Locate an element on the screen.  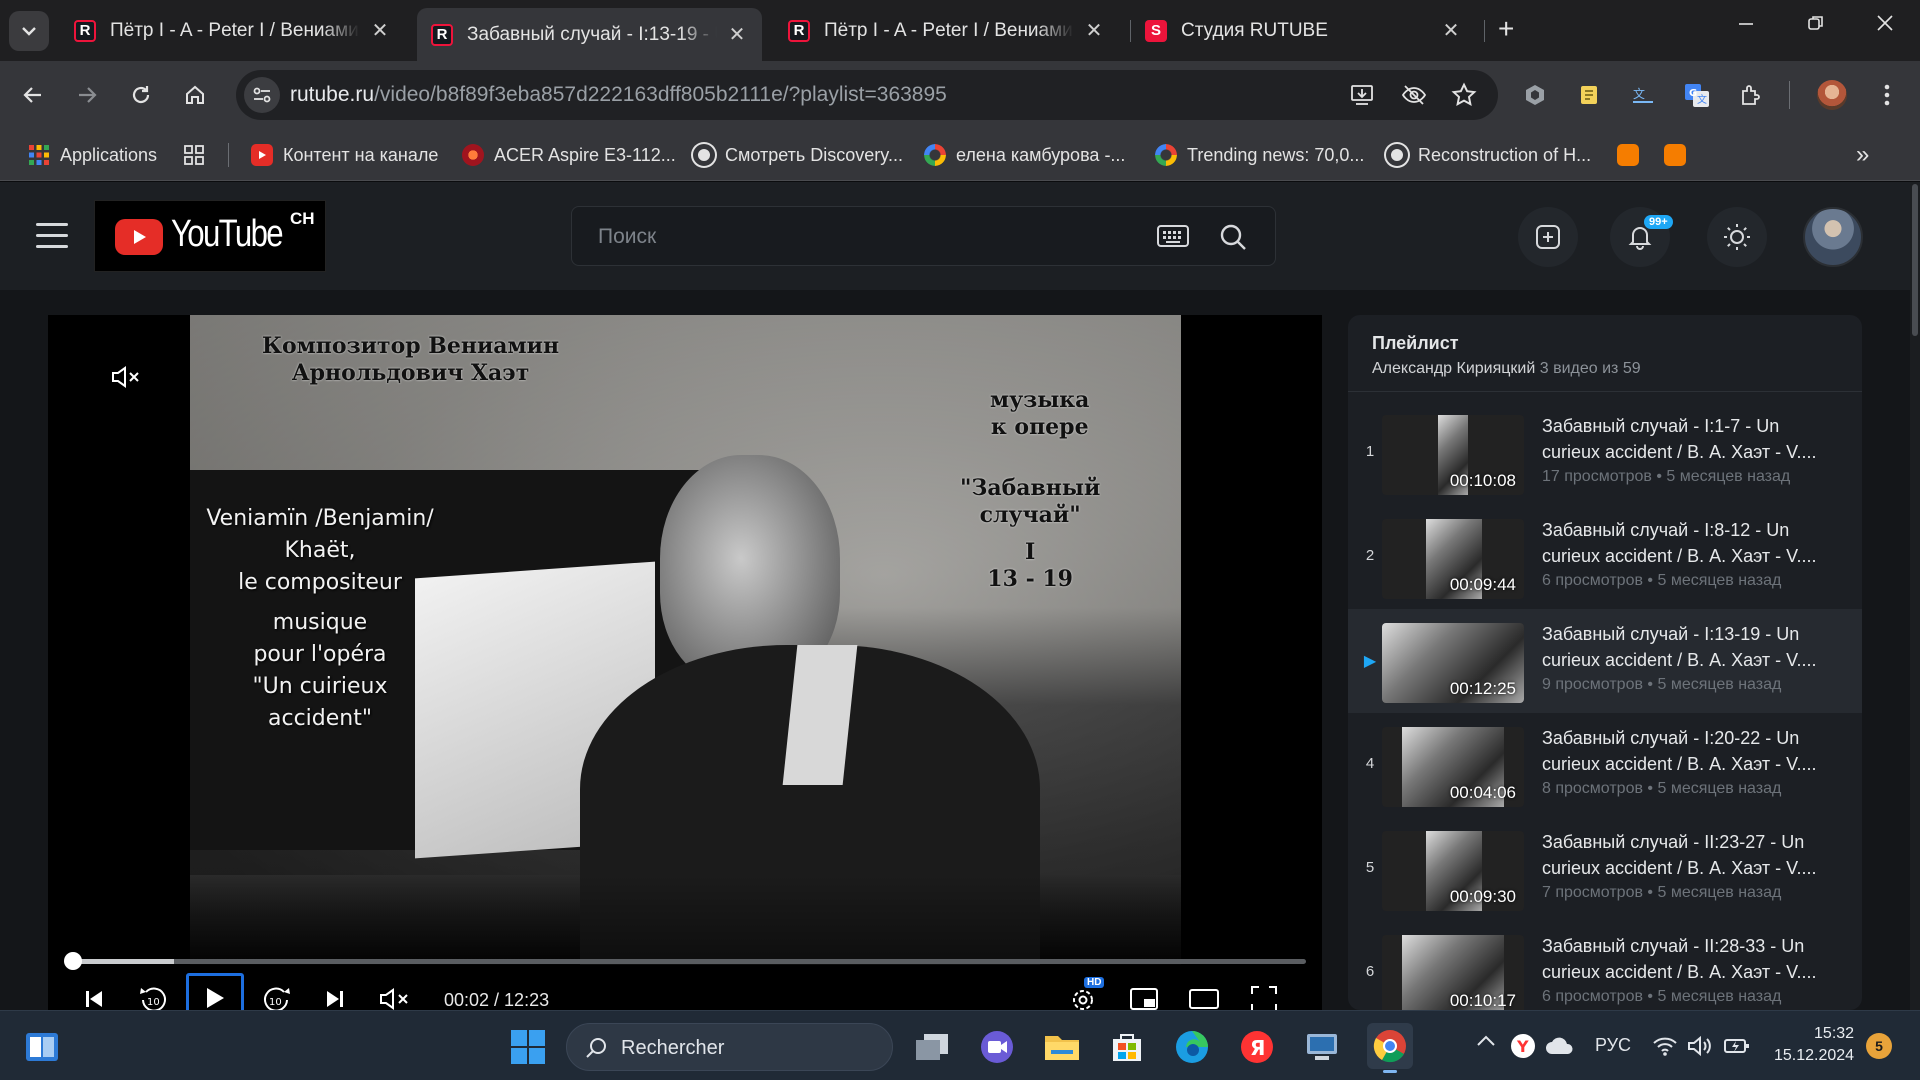
settings-button: HD is located at coordinates (1084, 993).